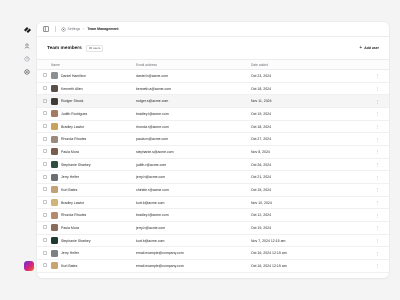  What do you see at coordinates (193, 76) in the screenshot?
I see `member-email: daniel.h@acme.com` at bounding box center [193, 76].